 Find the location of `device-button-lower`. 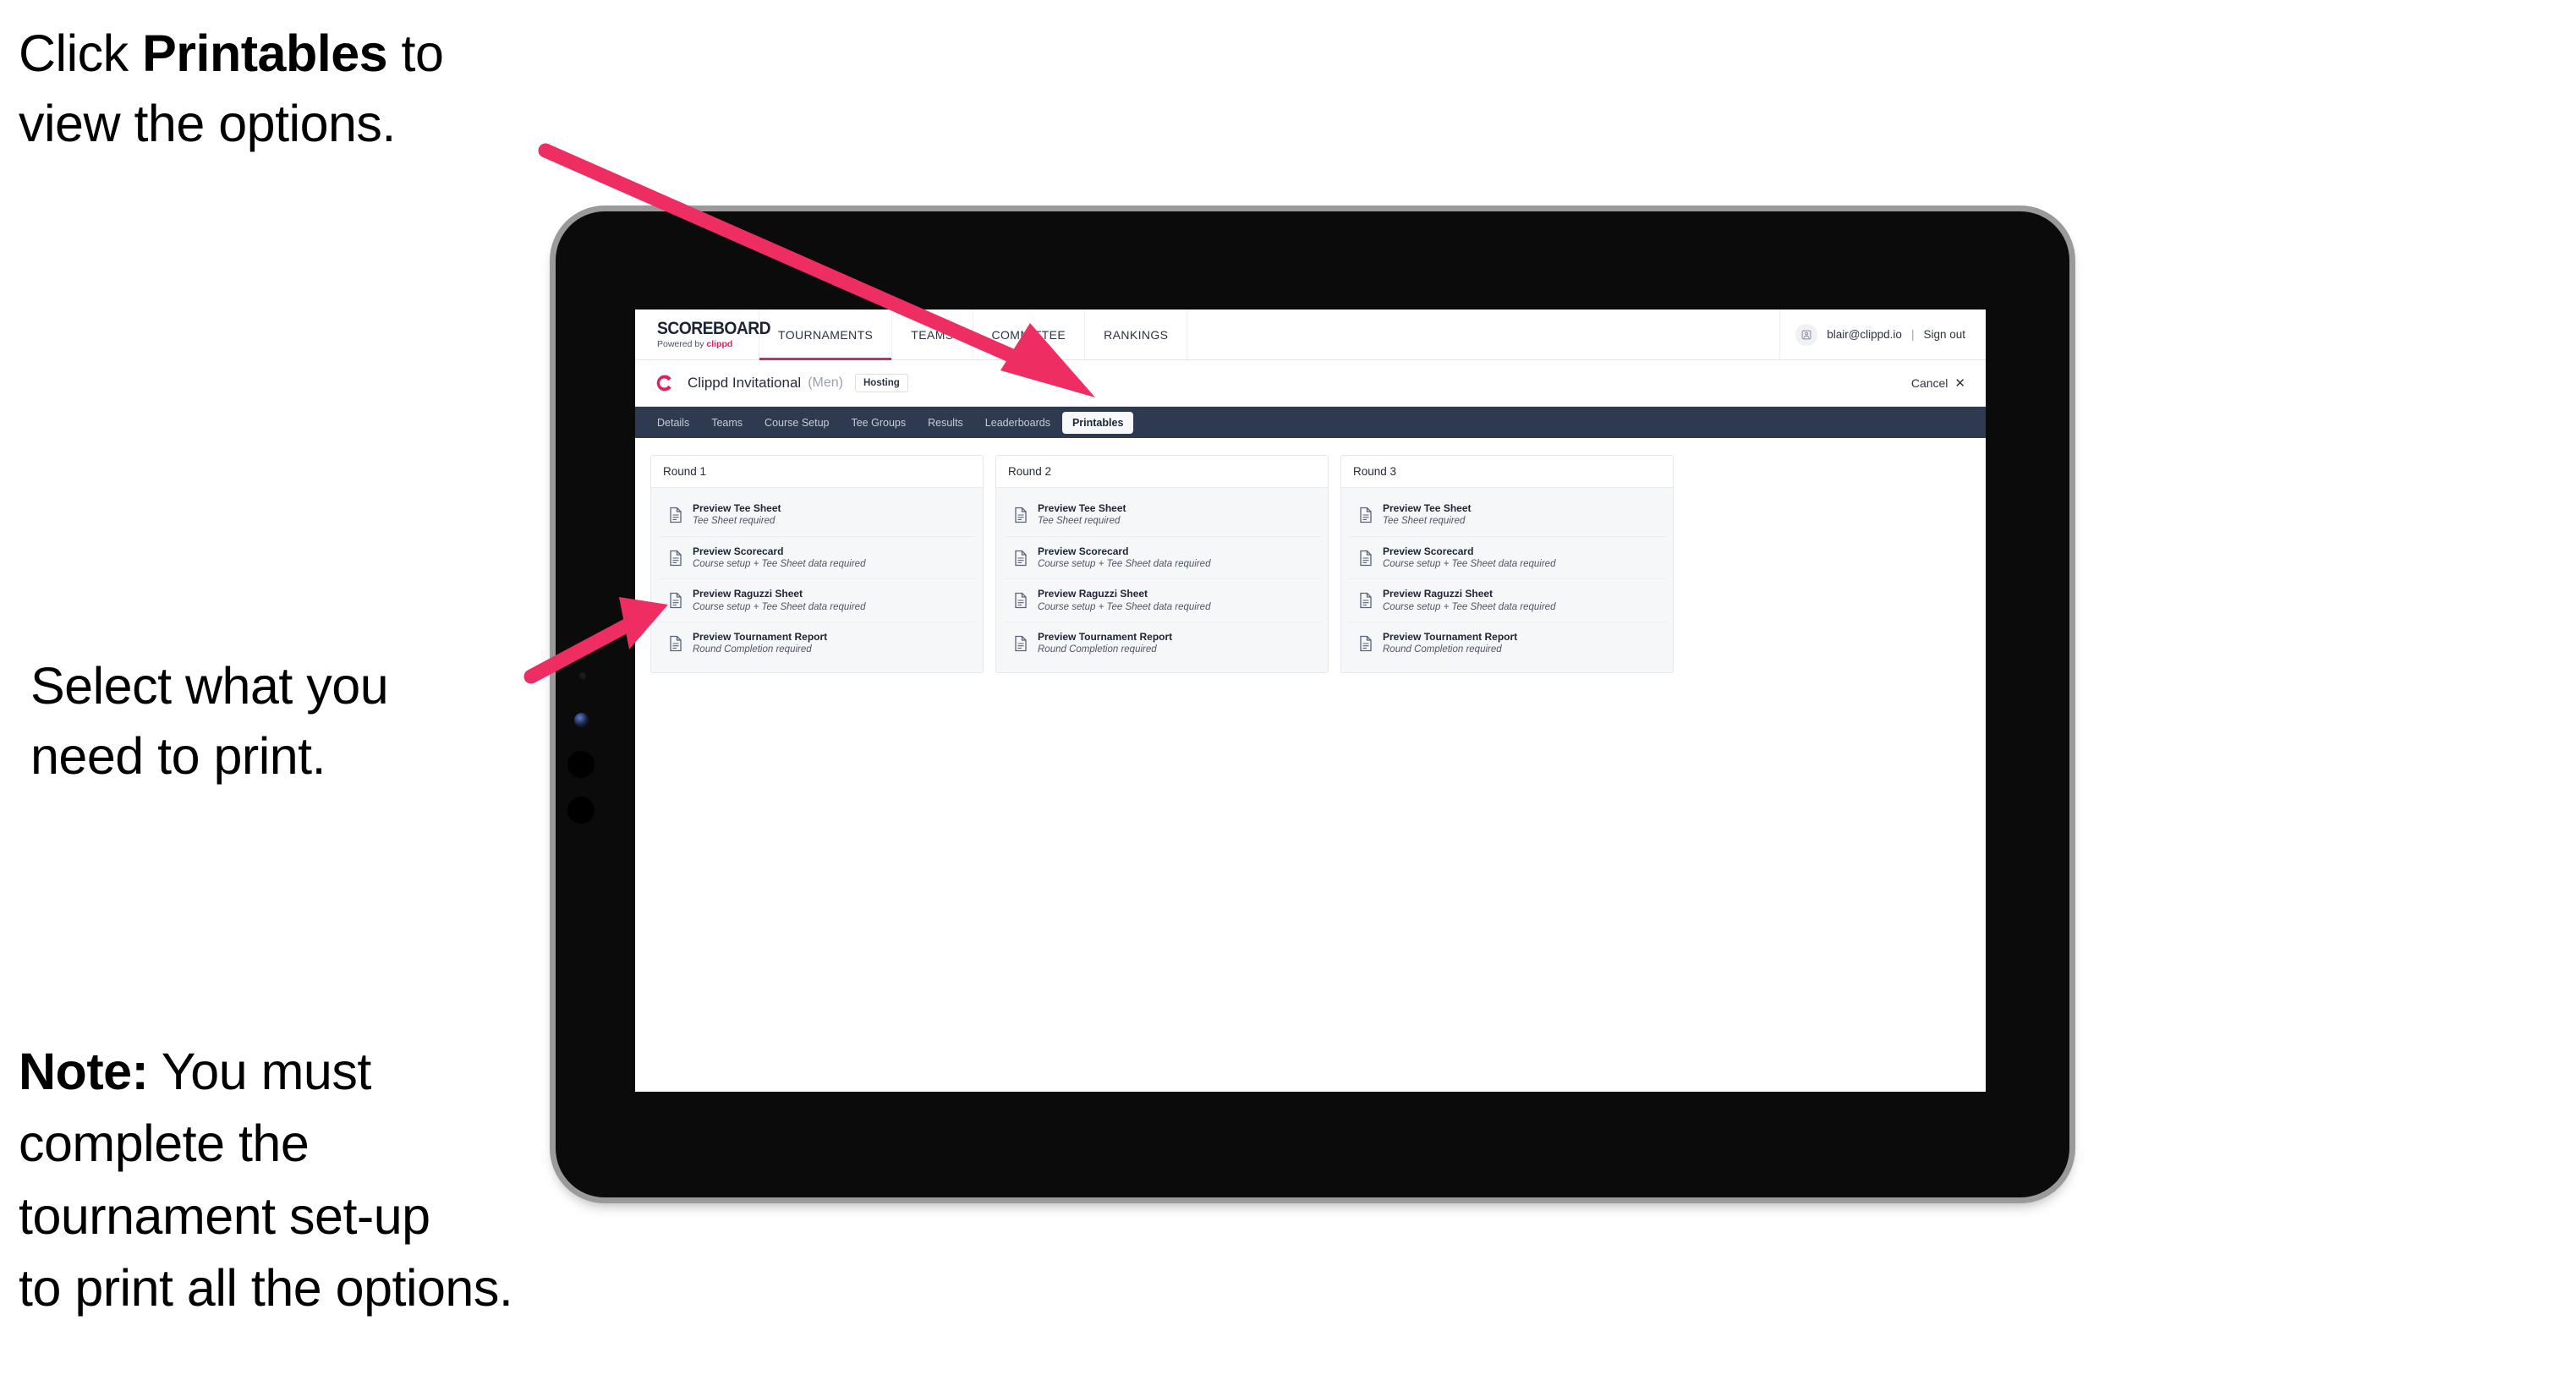

device-button-lower is located at coordinates (581, 811).